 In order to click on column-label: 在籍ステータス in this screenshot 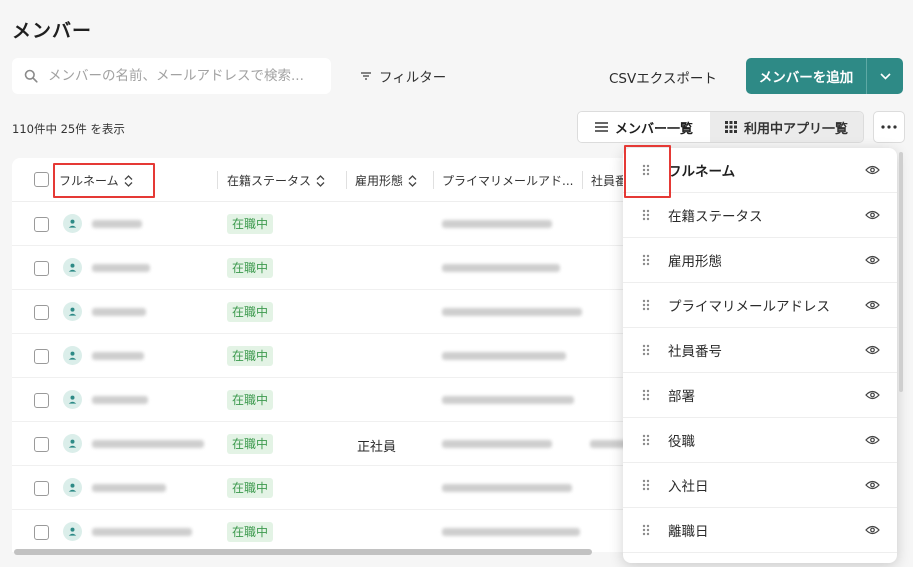, I will do `click(269, 181)`.